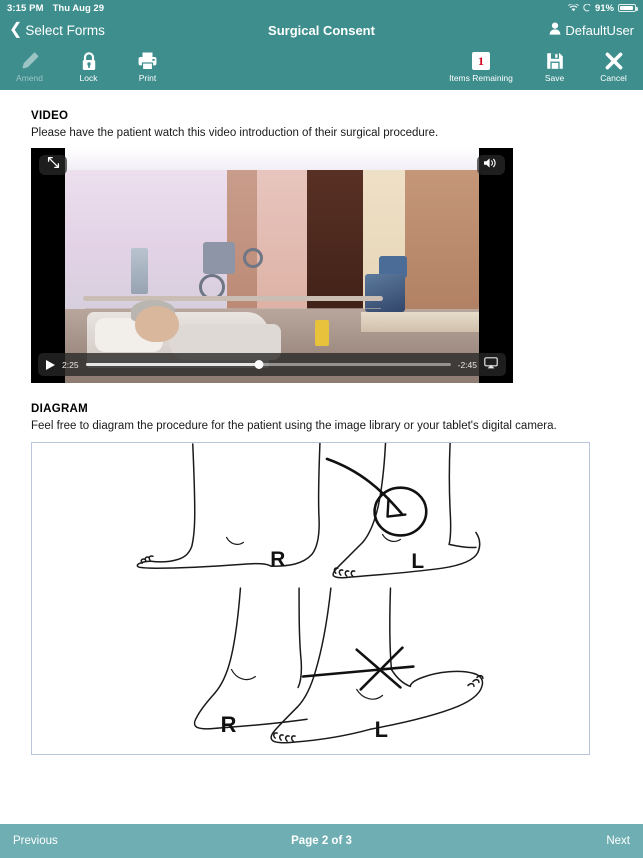 This screenshot has width=643, height=858. Describe the element at coordinates (259, 364) in the screenshot. I see `scrubber-handle` at that location.